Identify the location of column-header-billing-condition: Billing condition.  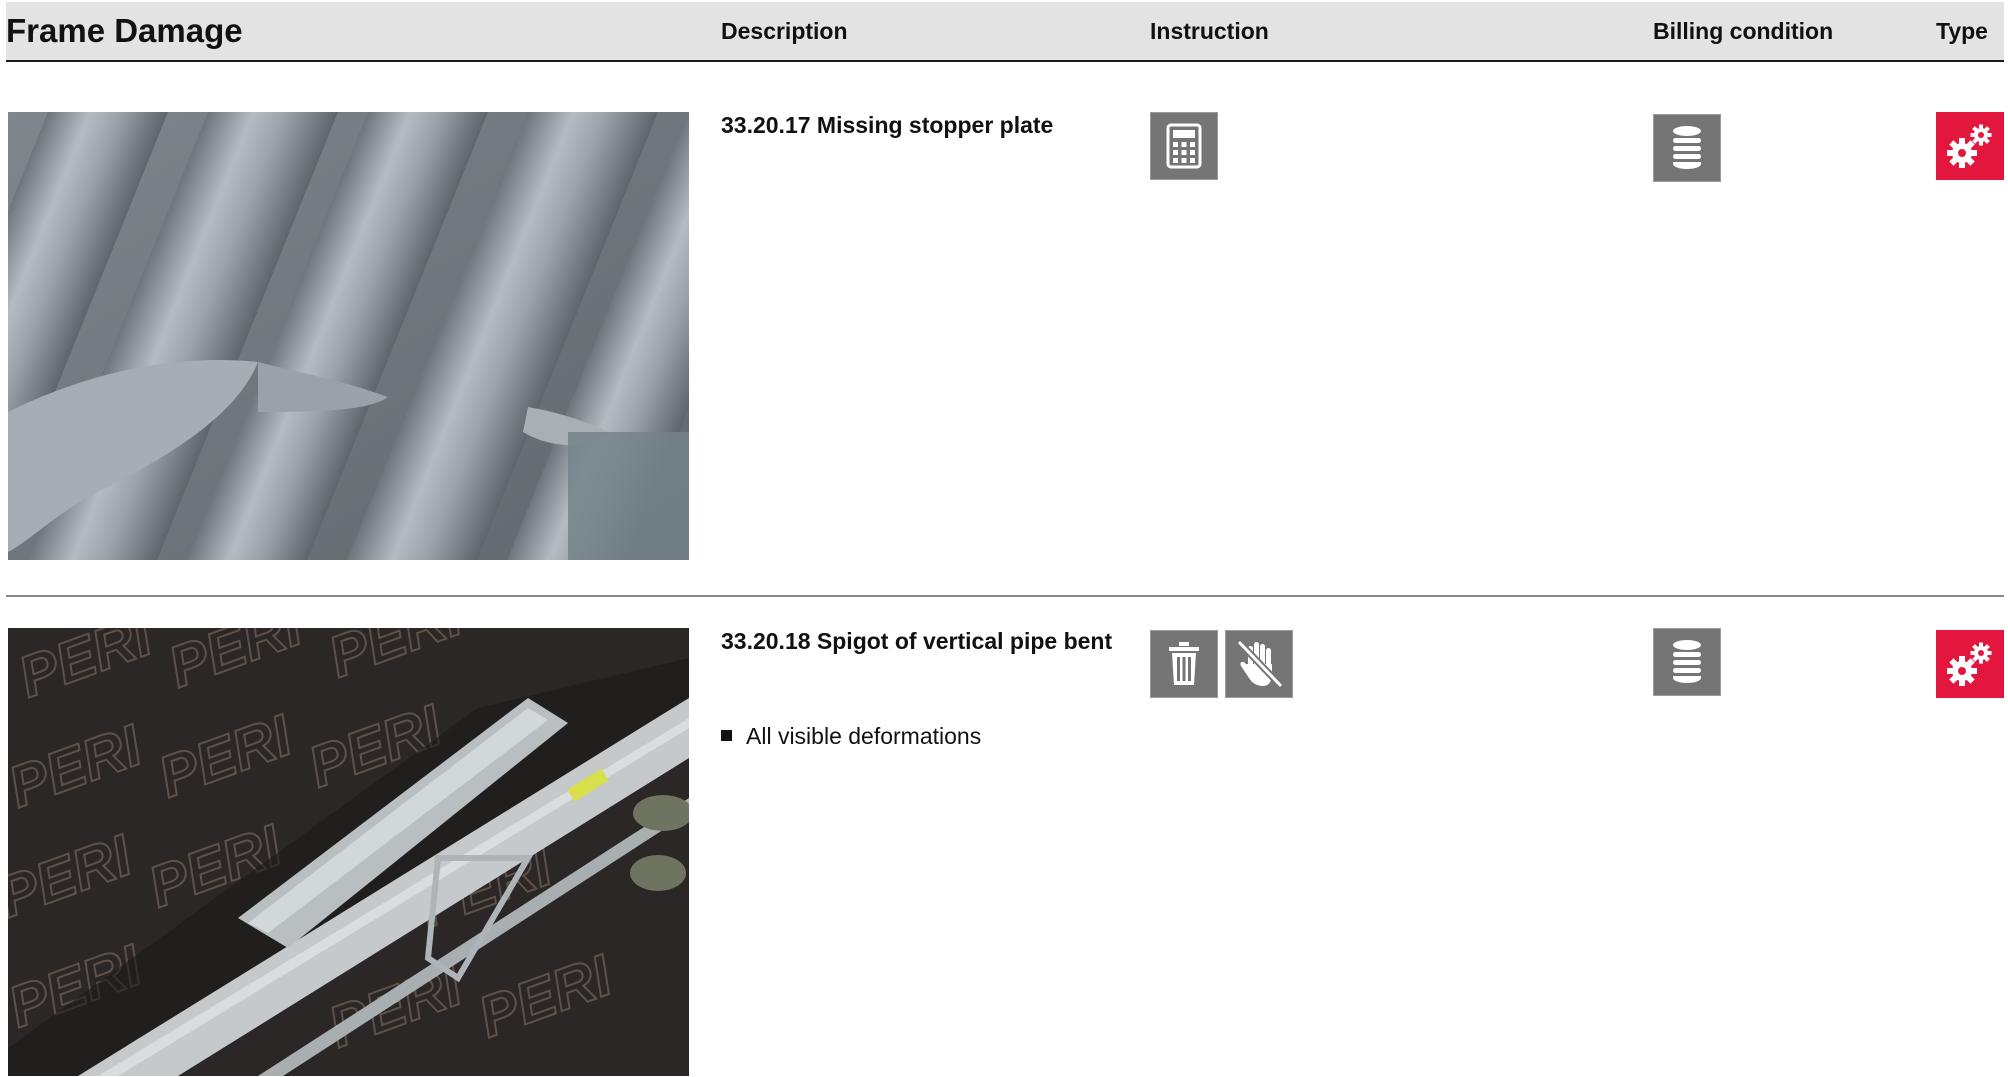
(1743, 31).